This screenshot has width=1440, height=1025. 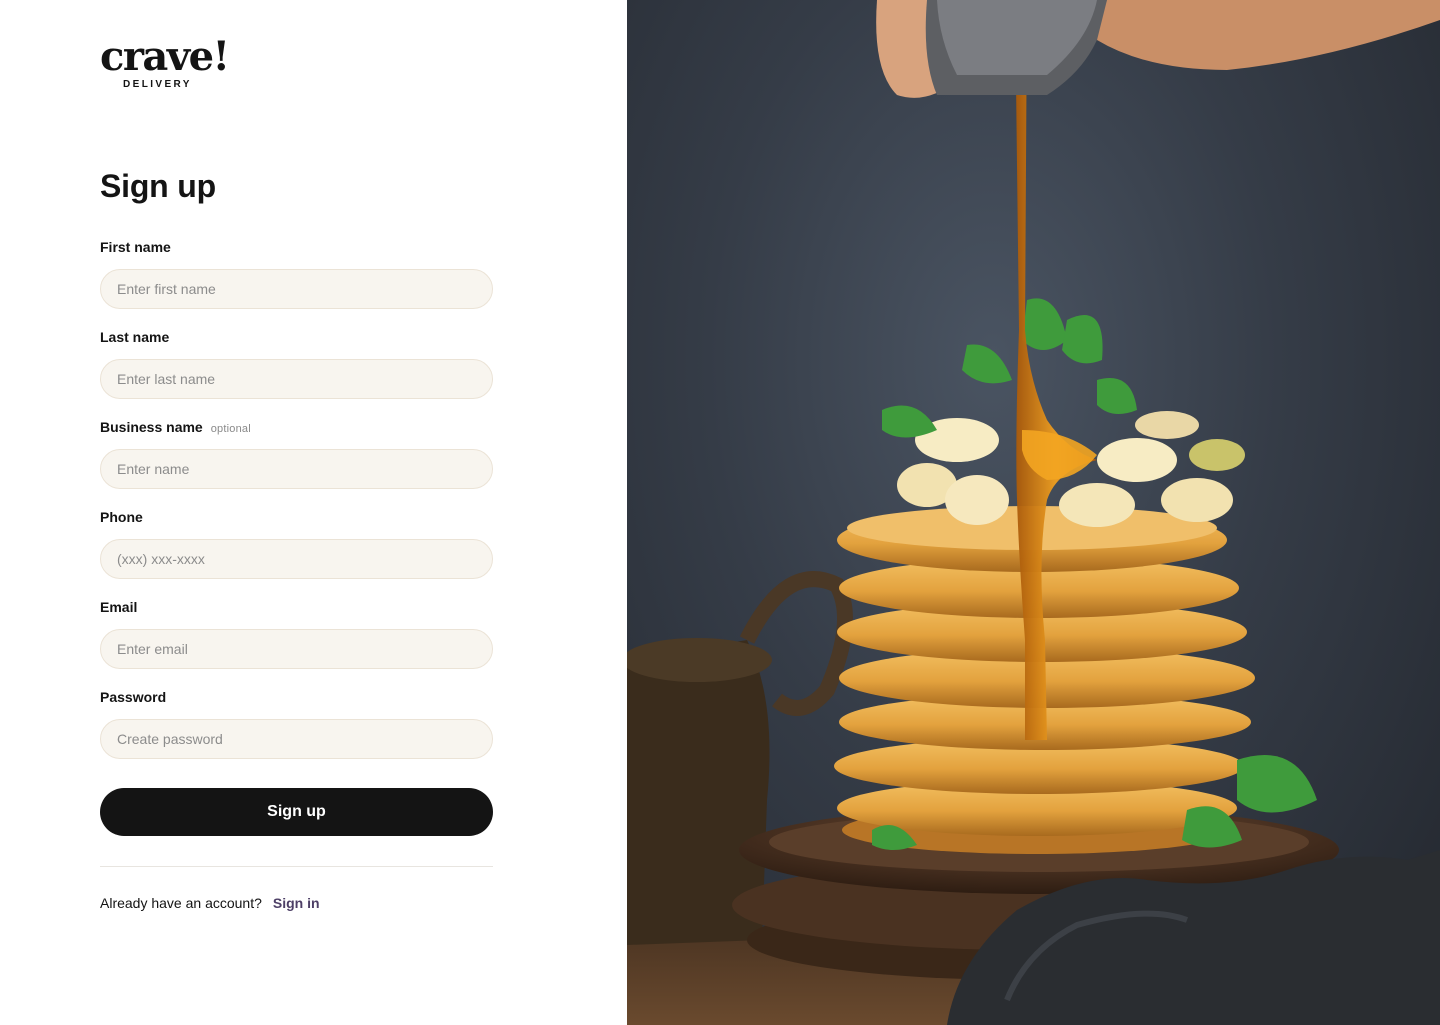 What do you see at coordinates (296, 649) in the screenshot?
I see `email-input` at bounding box center [296, 649].